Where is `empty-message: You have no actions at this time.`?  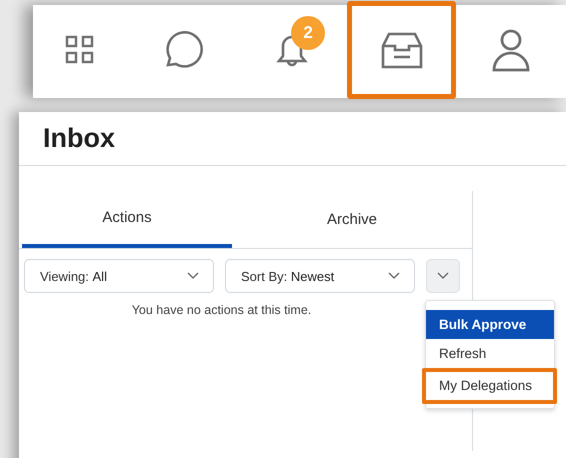 empty-message: You have no actions at this time. is located at coordinates (221, 310).